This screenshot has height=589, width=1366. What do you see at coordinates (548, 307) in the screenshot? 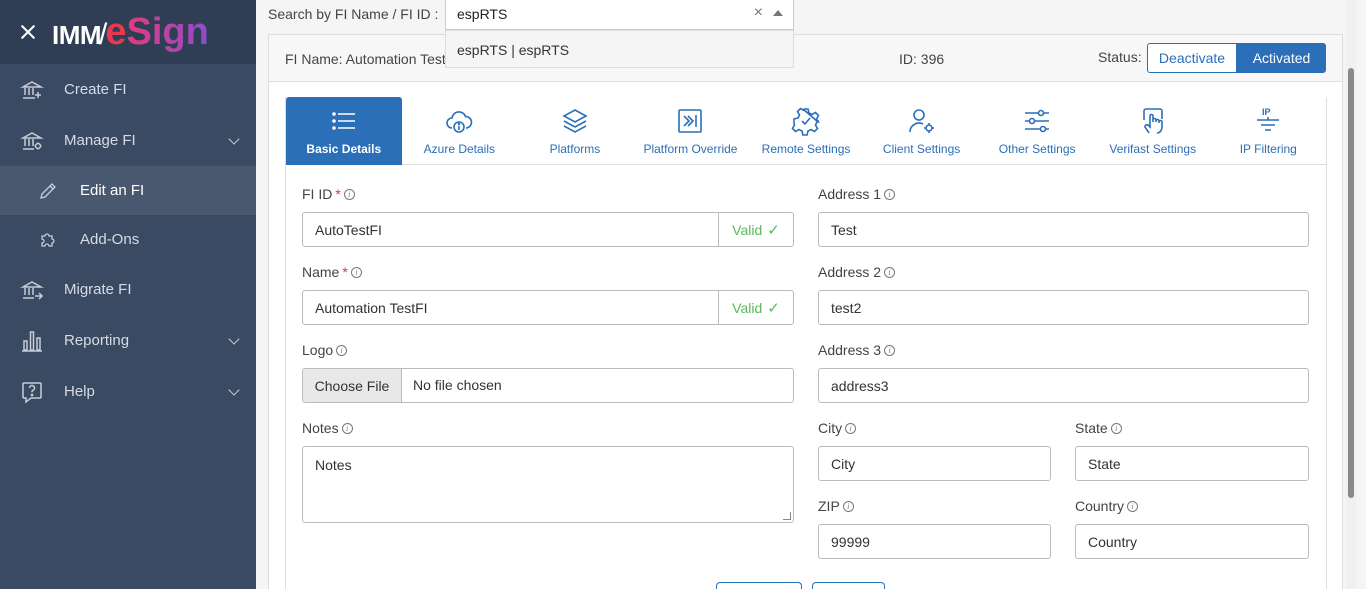
I see `name-input: Automation TestFI Valid ✓` at bounding box center [548, 307].